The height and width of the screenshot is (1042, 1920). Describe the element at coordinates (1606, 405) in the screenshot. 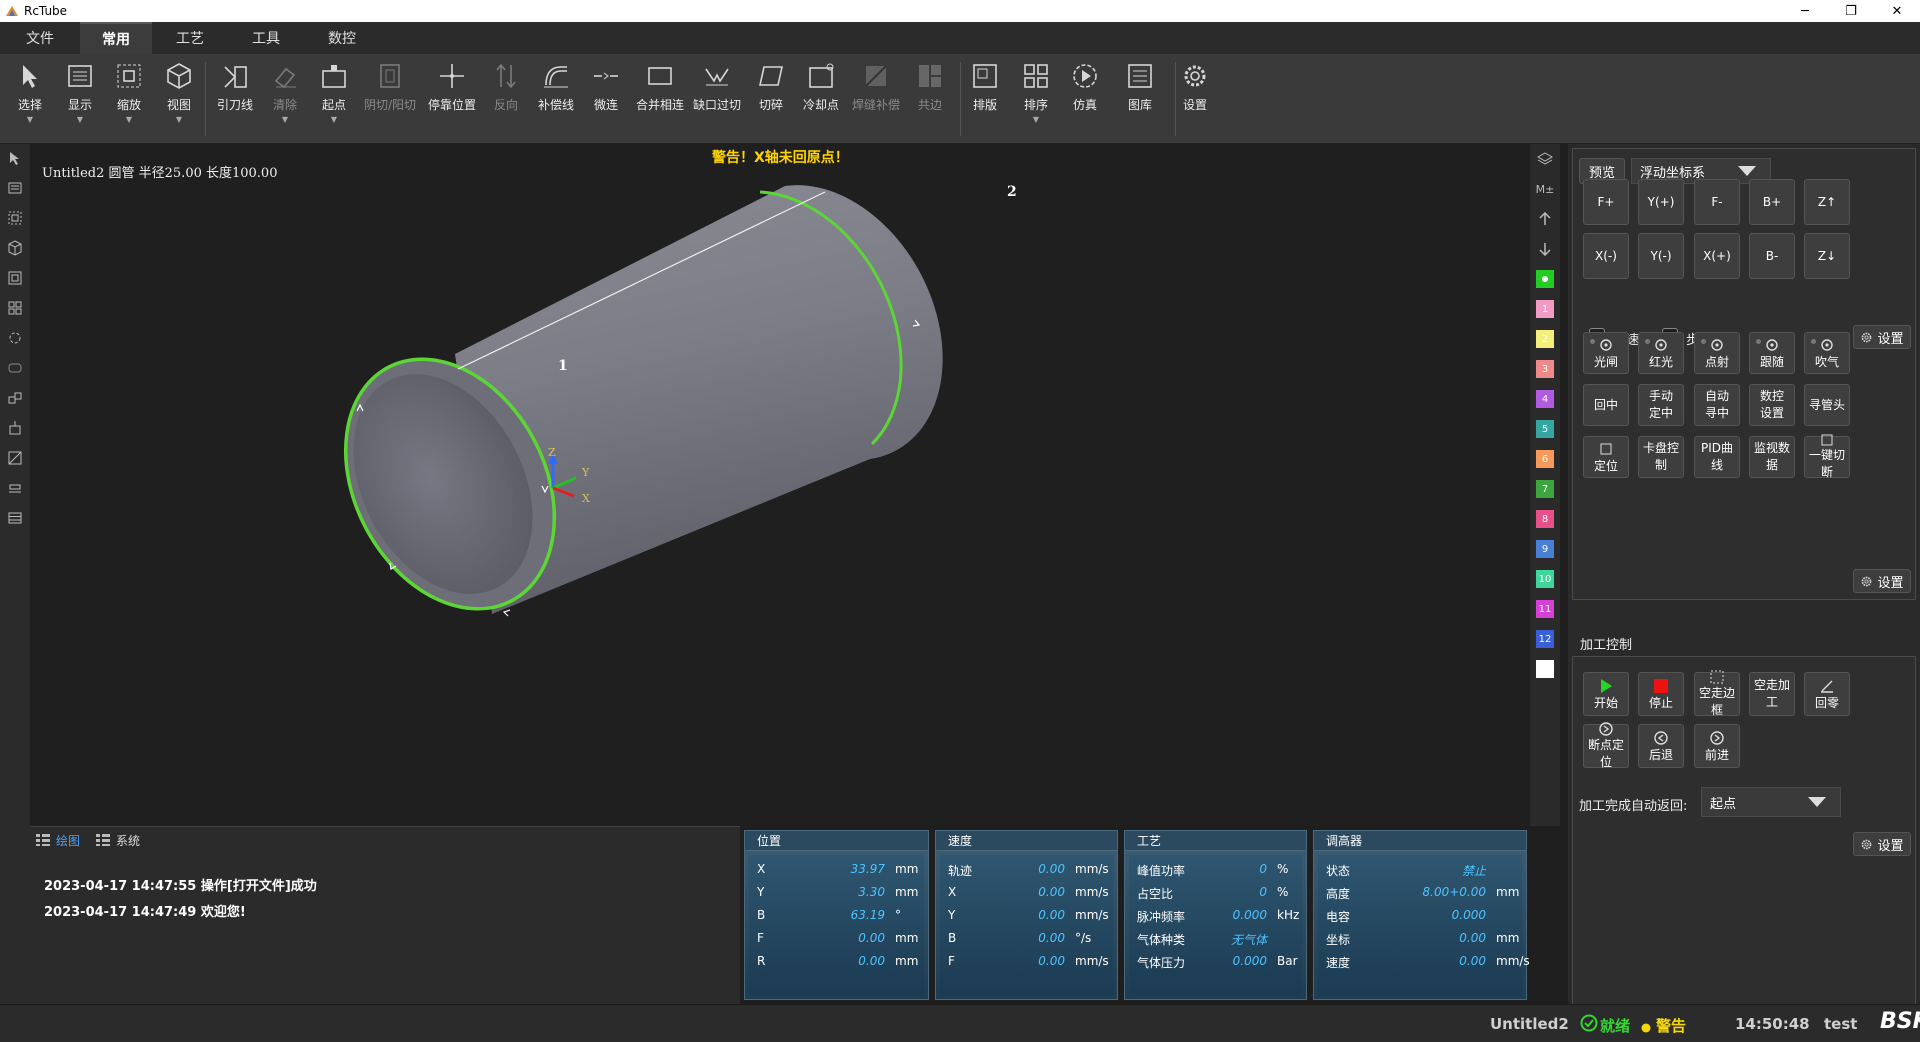

I see `func2-button-0: 回中` at that location.